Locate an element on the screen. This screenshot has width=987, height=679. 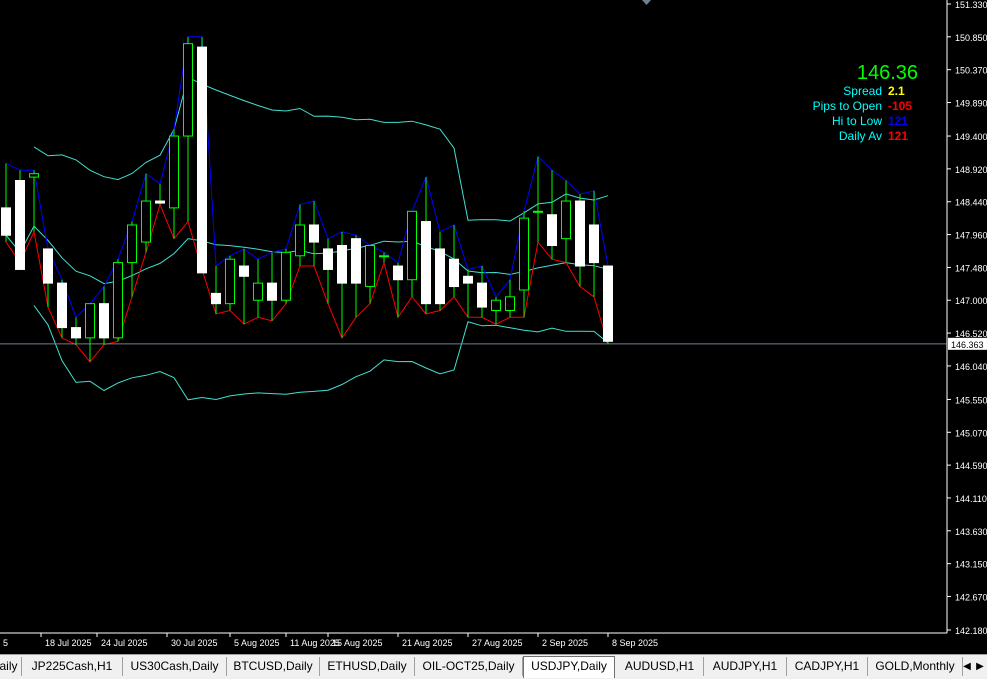
chart-tab: AUDJPY,H1 is located at coordinates (745, 666).